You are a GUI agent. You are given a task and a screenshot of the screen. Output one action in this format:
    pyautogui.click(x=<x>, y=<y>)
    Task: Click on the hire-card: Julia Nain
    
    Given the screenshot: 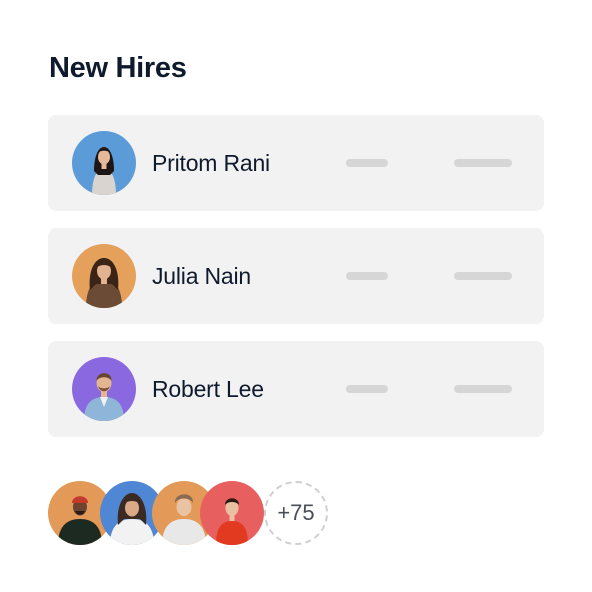 What is the action you would take?
    pyautogui.click(x=296, y=276)
    